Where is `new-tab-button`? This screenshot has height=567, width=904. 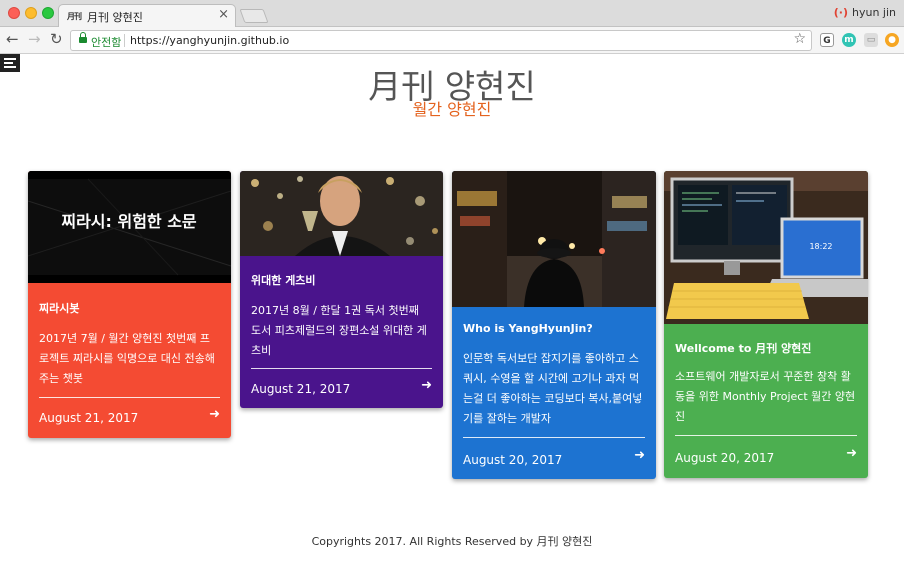
new-tab-button is located at coordinates (254, 16).